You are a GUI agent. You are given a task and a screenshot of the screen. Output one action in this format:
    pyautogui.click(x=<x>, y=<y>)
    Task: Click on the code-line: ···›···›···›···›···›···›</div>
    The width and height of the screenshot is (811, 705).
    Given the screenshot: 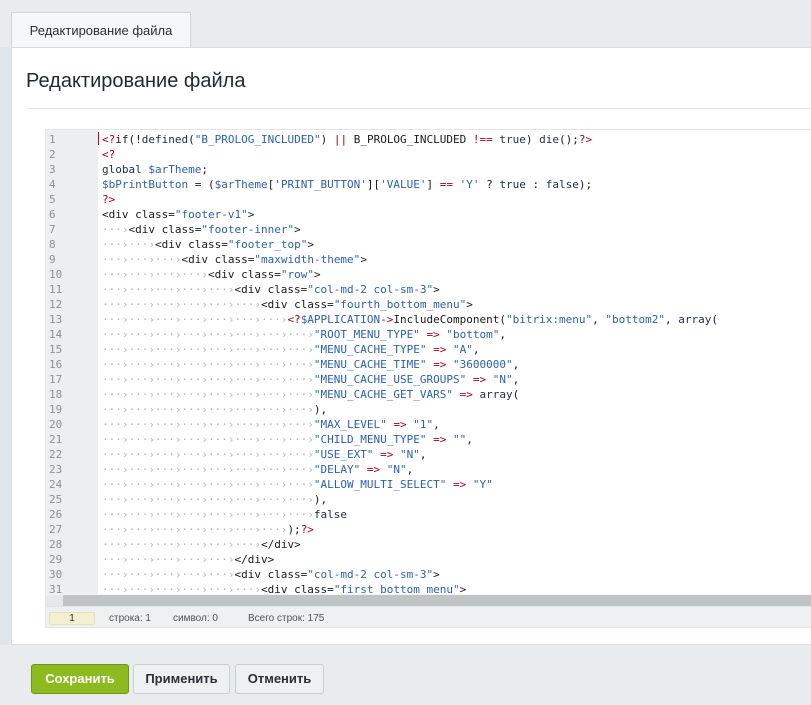 What is the action you would take?
    pyautogui.click(x=201, y=544)
    